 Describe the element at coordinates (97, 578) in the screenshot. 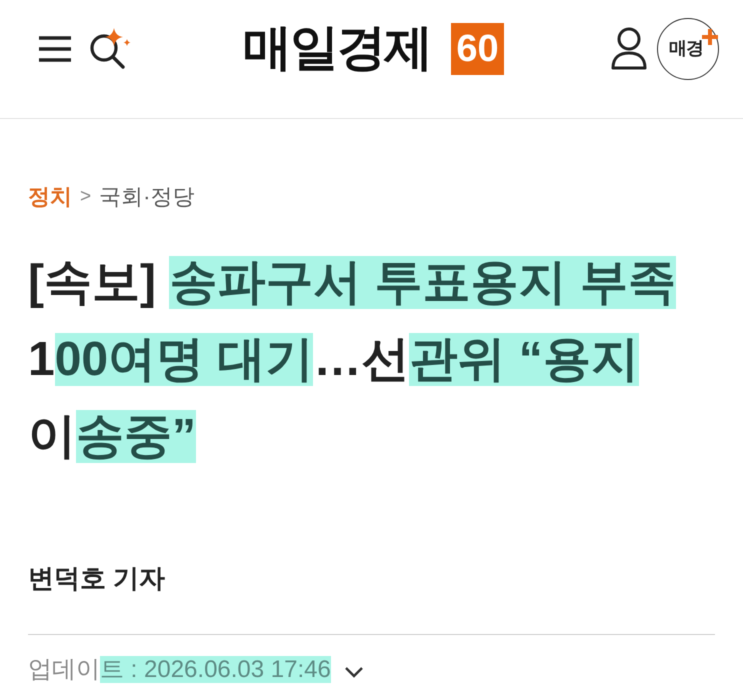

I see `author-name: 변덕호 기자` at that location.